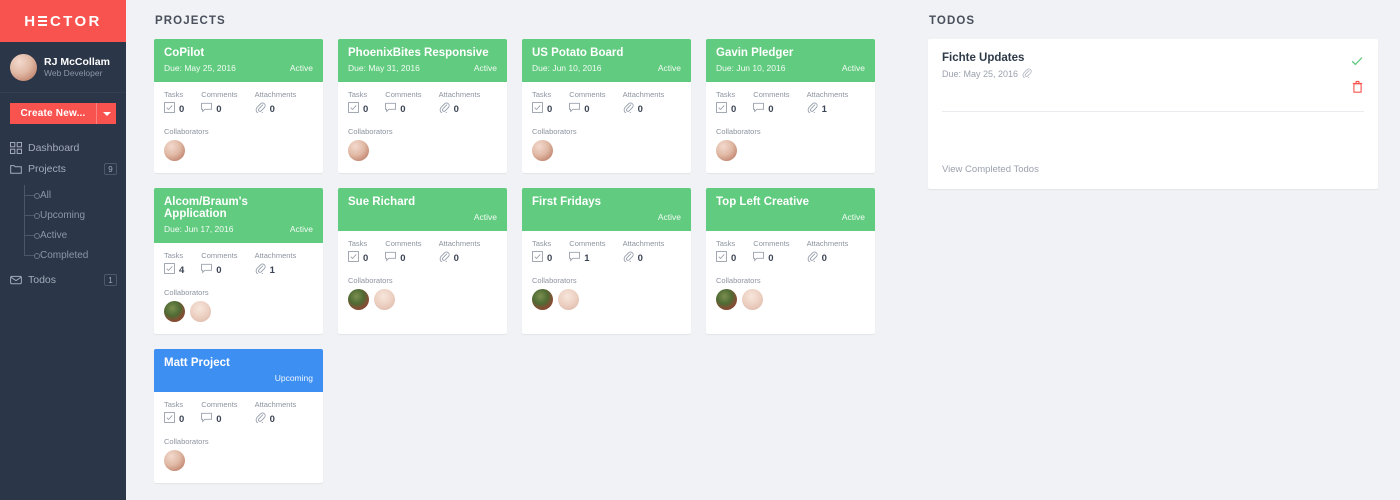  What do you see at coordinates (1357, 75) in the screenshot?
I see `todo-actions` at bounding box center [1357, 75].